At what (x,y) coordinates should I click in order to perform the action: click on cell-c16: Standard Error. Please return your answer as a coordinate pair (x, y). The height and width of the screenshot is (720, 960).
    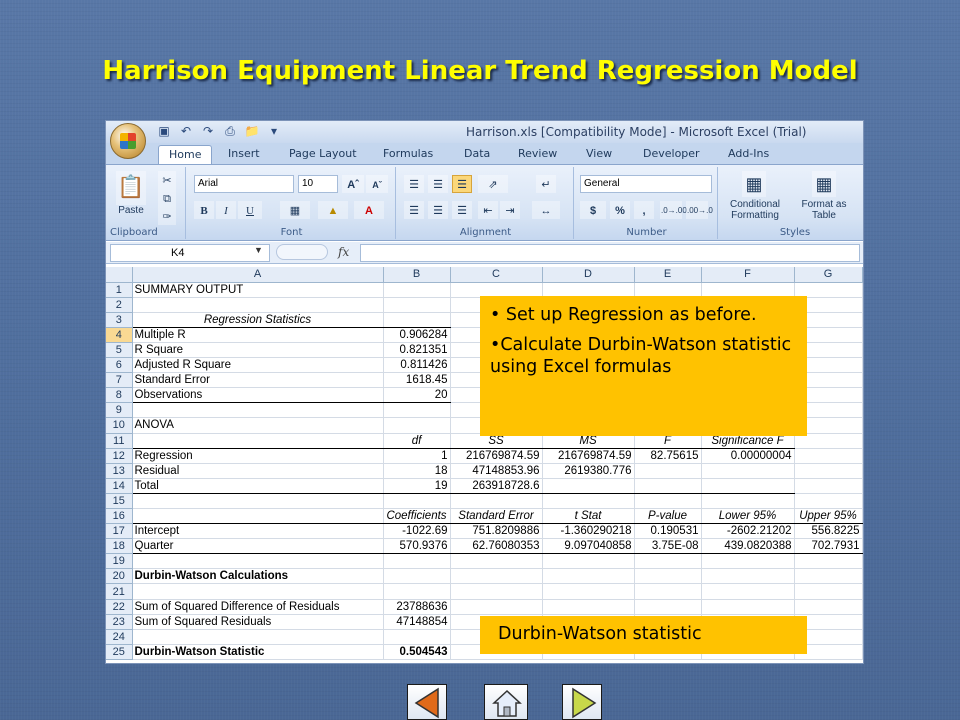
    Looking at the image, I should click on (496, 516).